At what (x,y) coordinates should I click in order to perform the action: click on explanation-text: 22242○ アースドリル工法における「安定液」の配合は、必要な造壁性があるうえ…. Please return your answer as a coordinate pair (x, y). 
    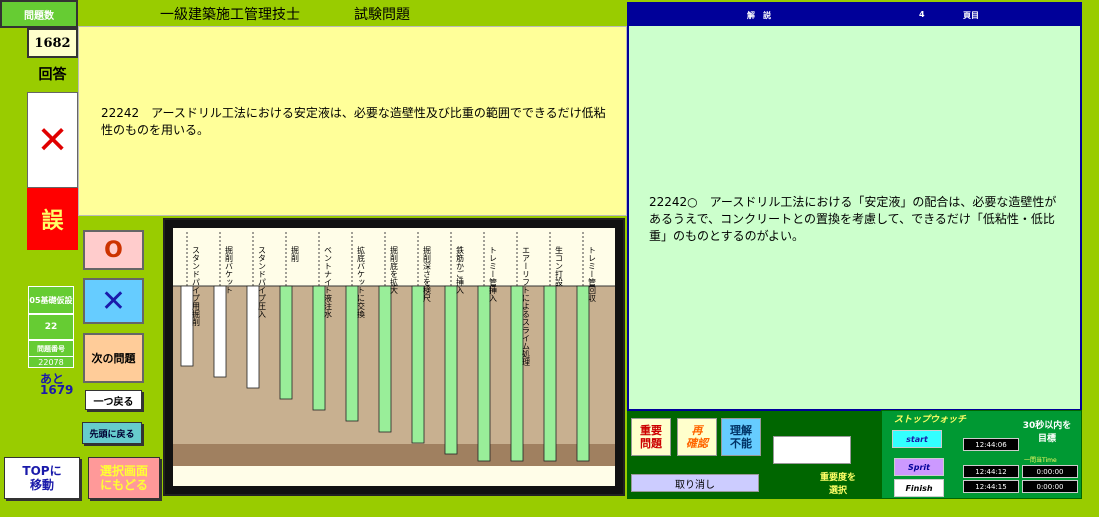
    Looking at the image, I should click on (853, 219).